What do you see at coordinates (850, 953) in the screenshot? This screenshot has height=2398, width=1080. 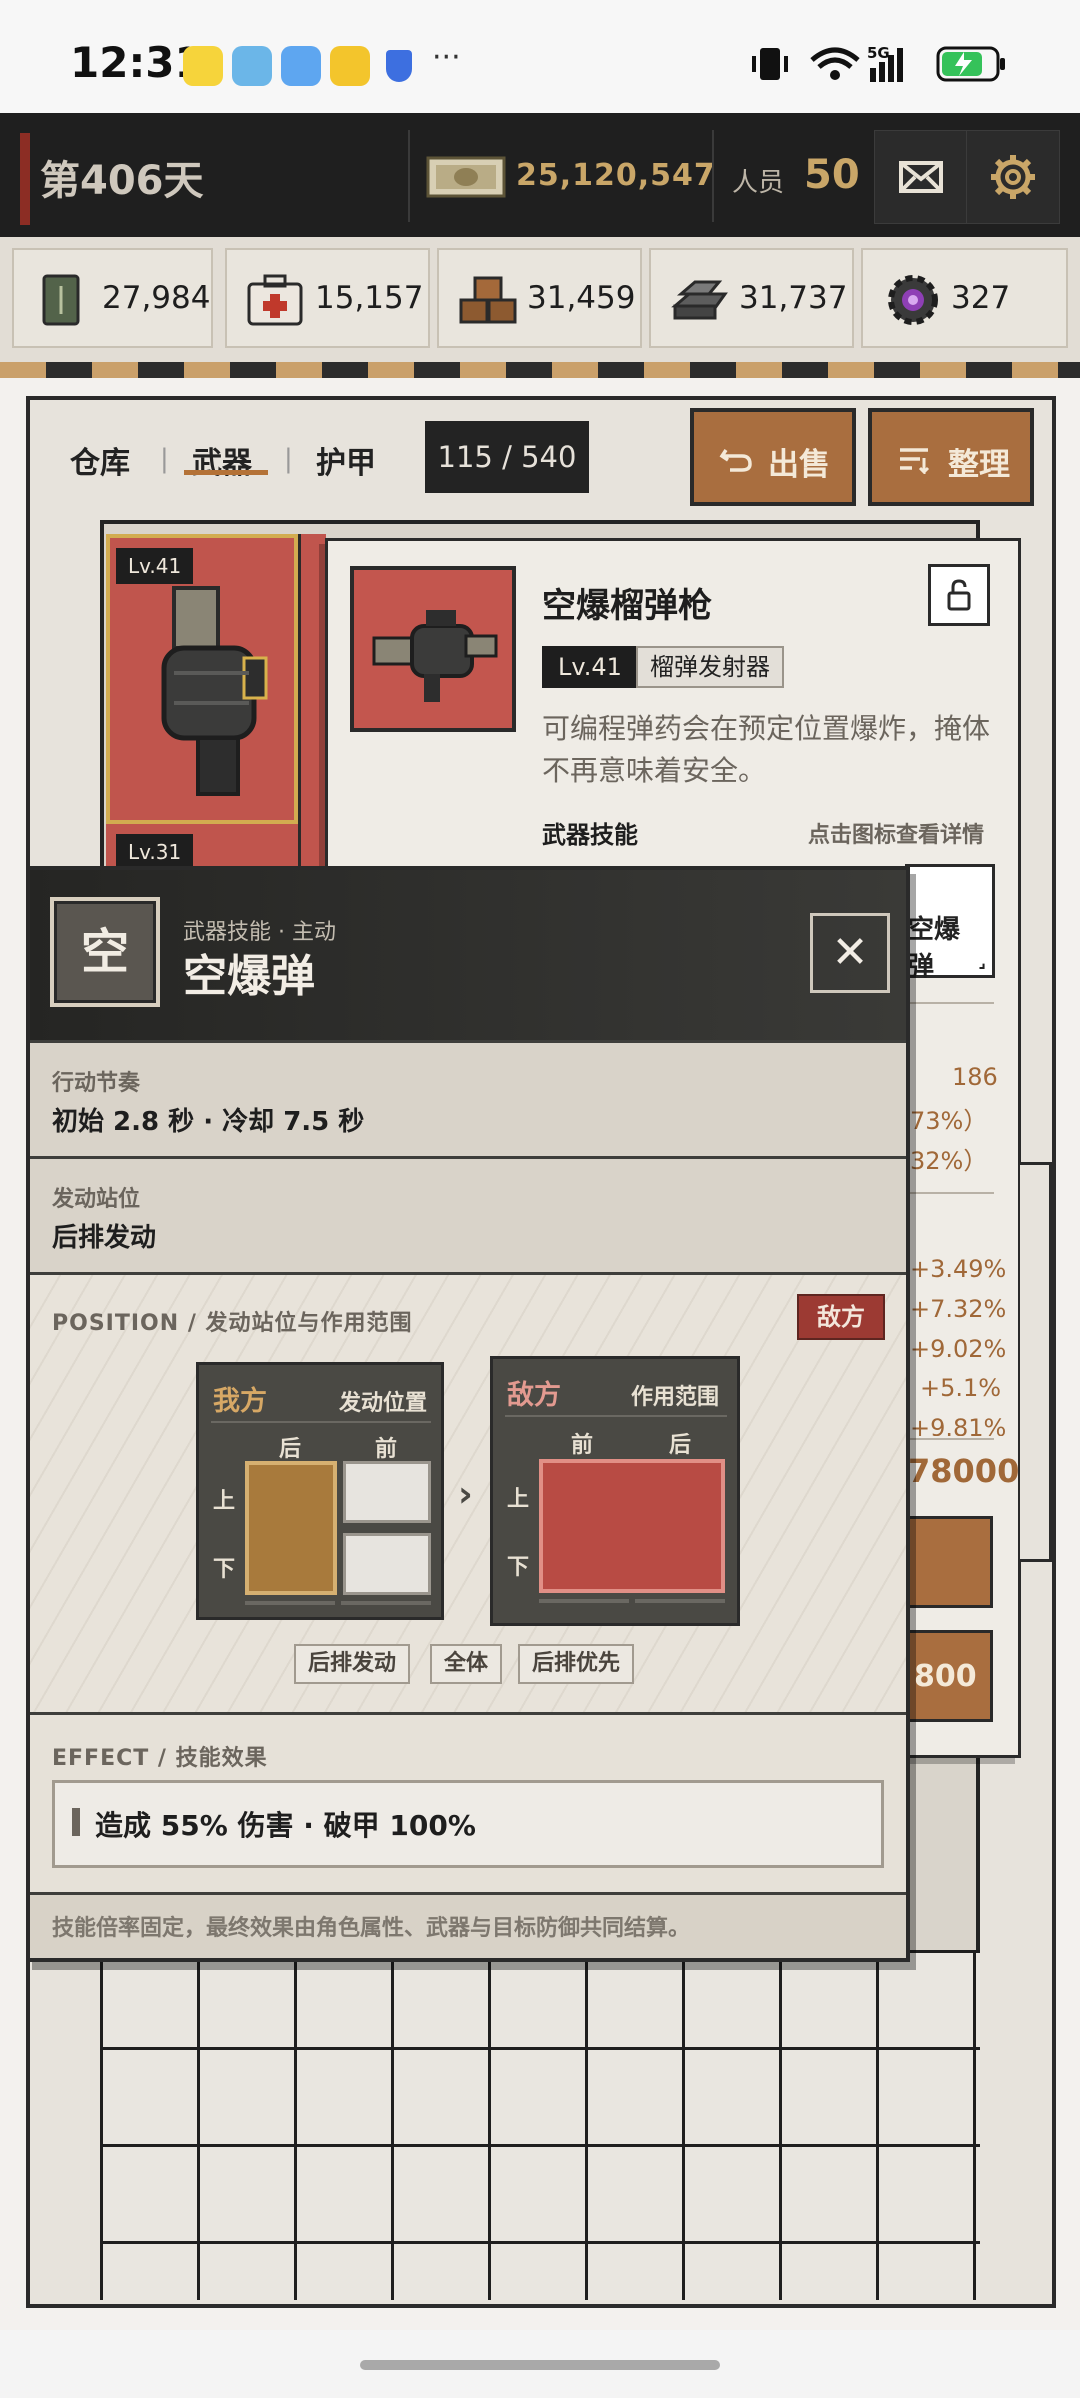 I see `close-button: ✕` at bounding box center [850, 953].